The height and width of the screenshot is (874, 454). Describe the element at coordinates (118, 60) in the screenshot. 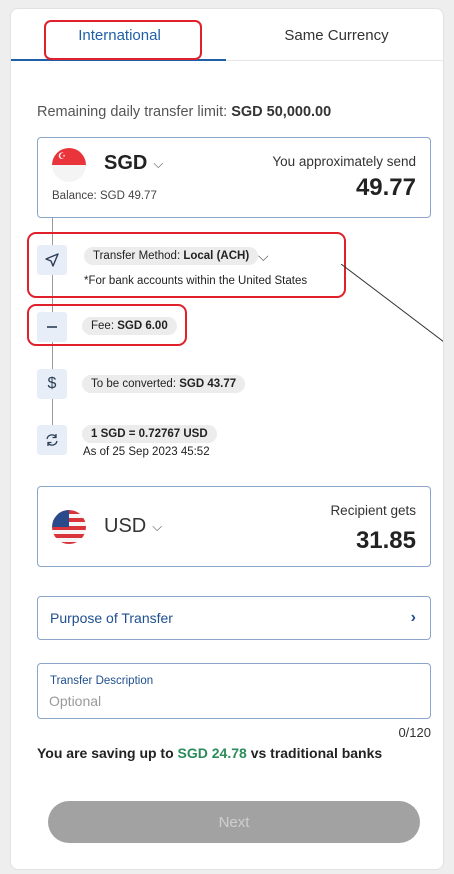

I see `active-tab-indicator` at that location.